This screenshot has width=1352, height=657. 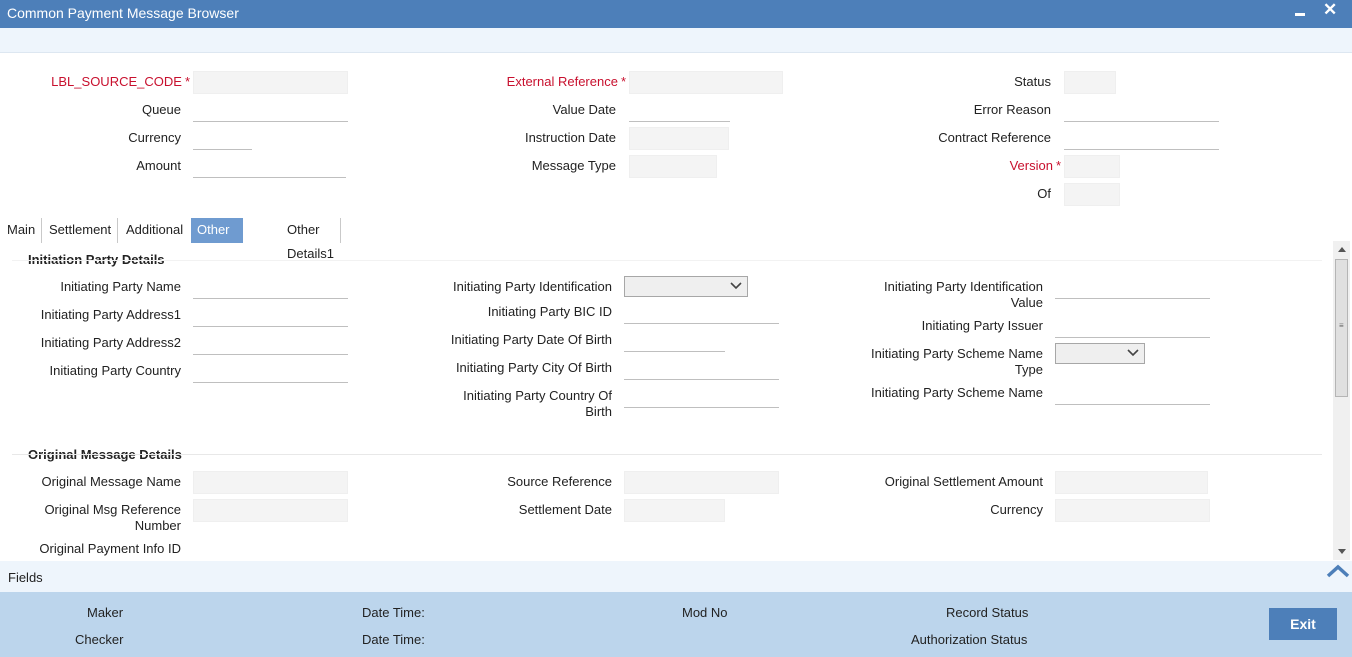 I want to click on message-type-label: Message Type, so click(x=573, y=165).